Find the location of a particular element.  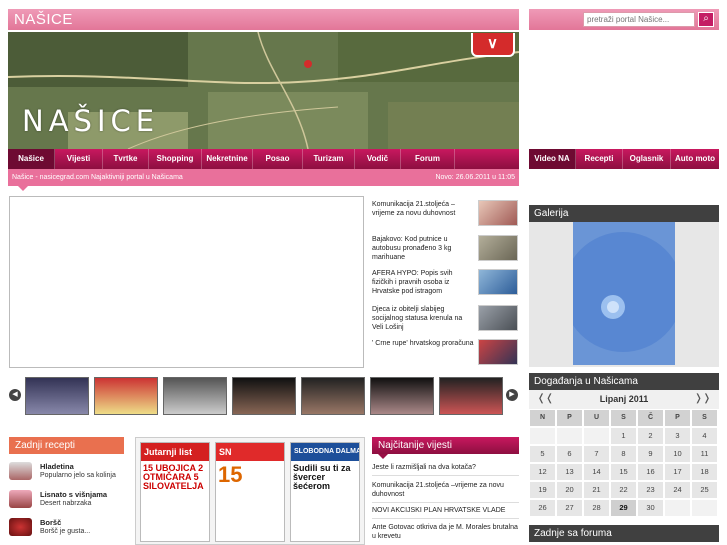

calendar-day: 4 is located at coordinates (704, 436).